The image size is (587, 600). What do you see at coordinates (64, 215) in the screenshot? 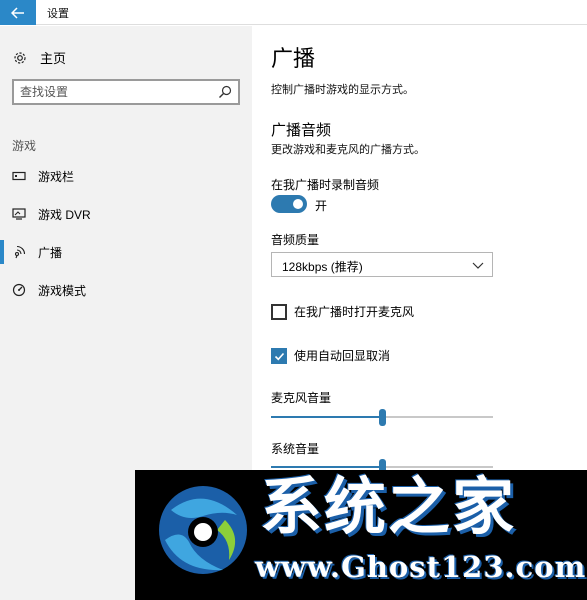
I see `sidebar-item-label: 游戏 DVR` at bounding box center [64, 215].